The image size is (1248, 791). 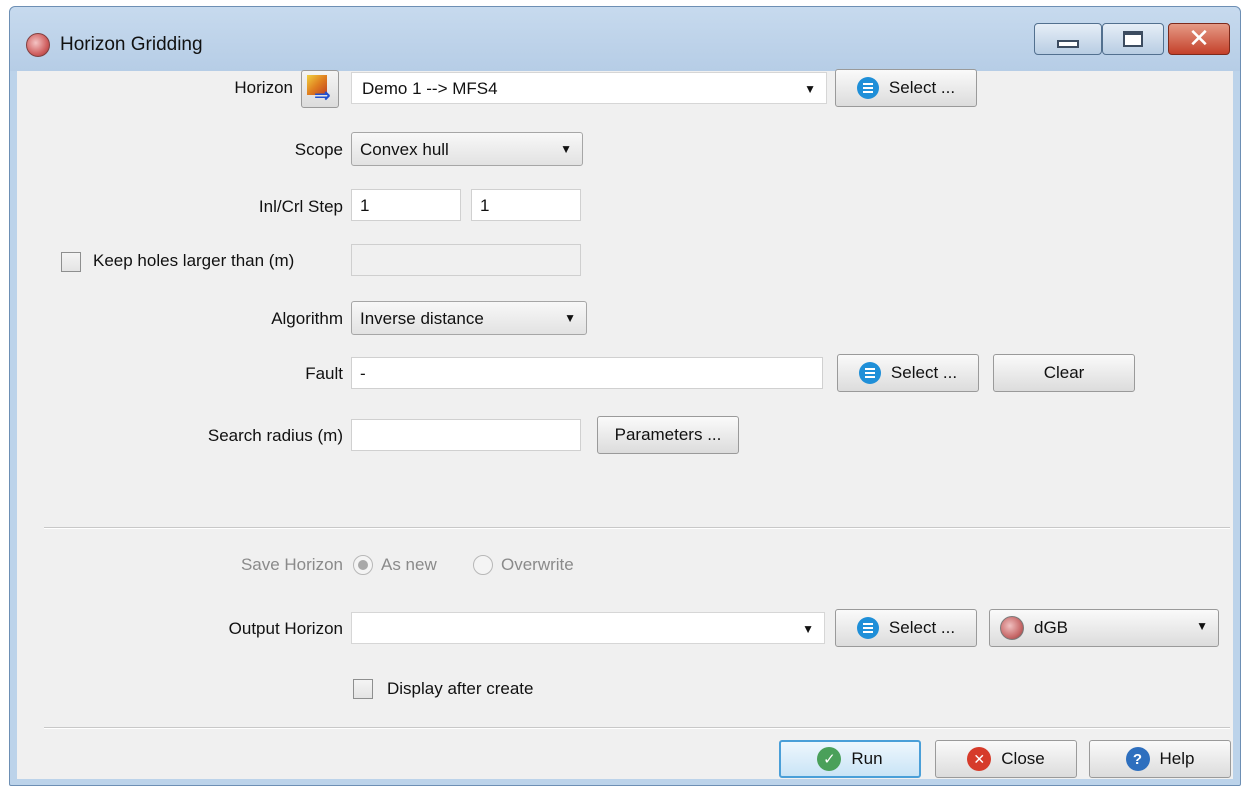 I want to click on algorithm-value: Inverse distance, so click(x=422, y=318).